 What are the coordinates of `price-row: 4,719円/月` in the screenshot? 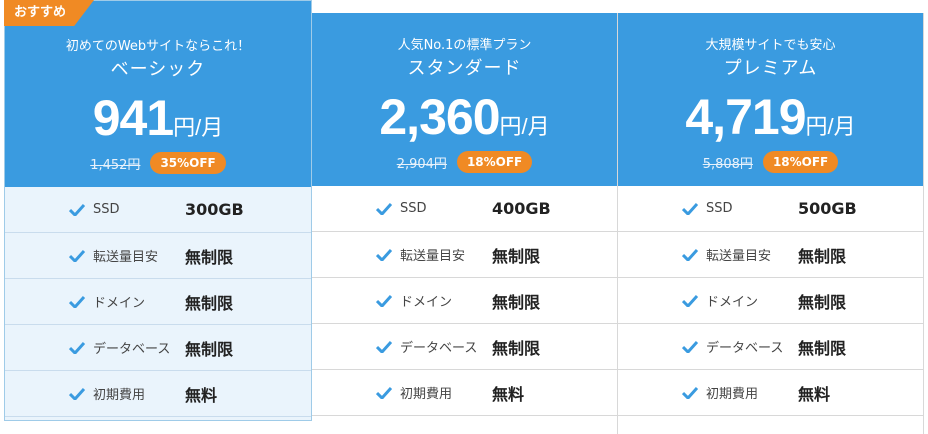 It's located at (770, 117).